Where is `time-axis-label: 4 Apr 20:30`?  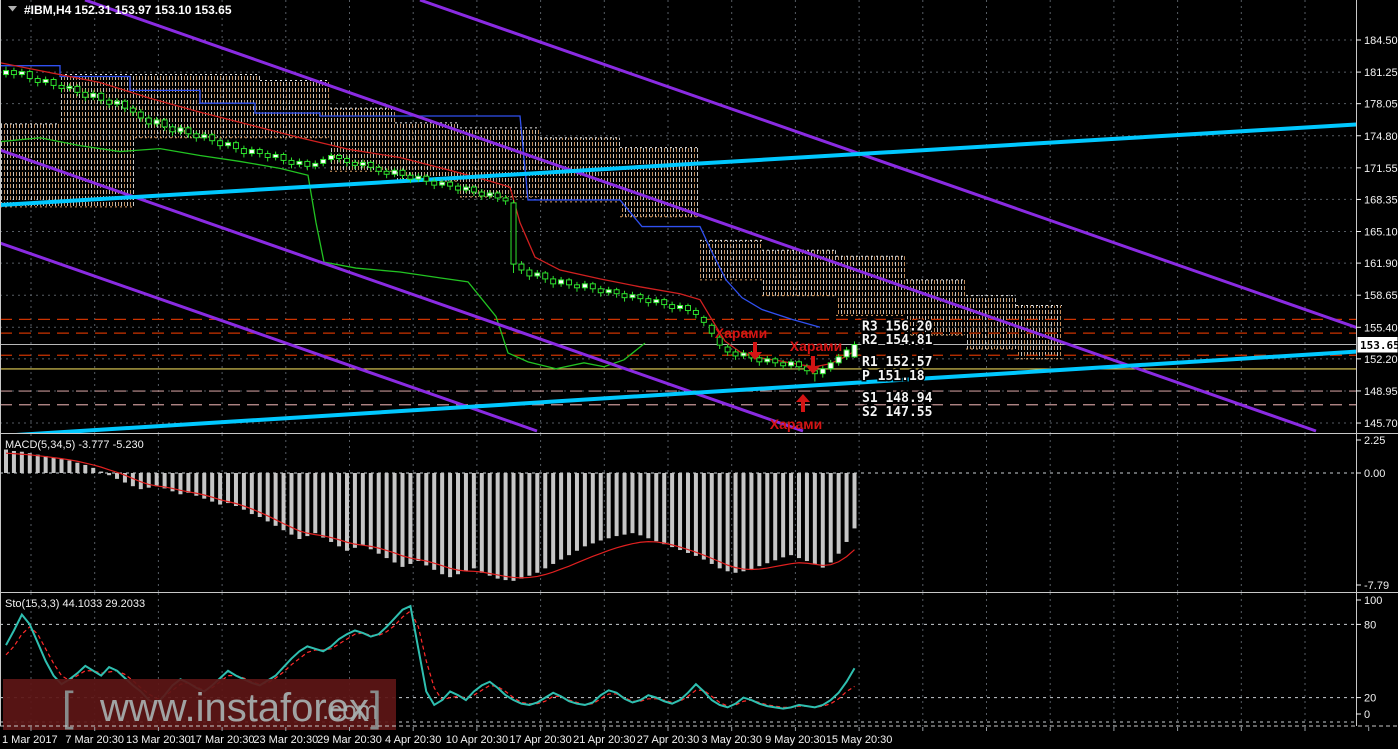 time-axis-label: 4 Apr 20:30 is located at coordinates (413, 740).